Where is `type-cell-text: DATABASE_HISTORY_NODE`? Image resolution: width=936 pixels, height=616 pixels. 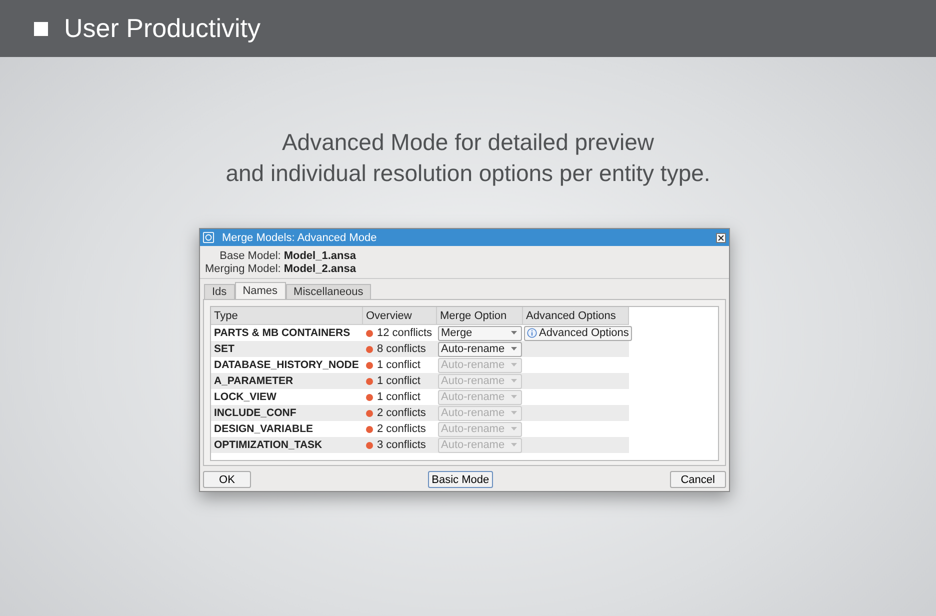
type-cell-text: DATABASE_HISTORY_NODE is located at coordinates (286, 365).